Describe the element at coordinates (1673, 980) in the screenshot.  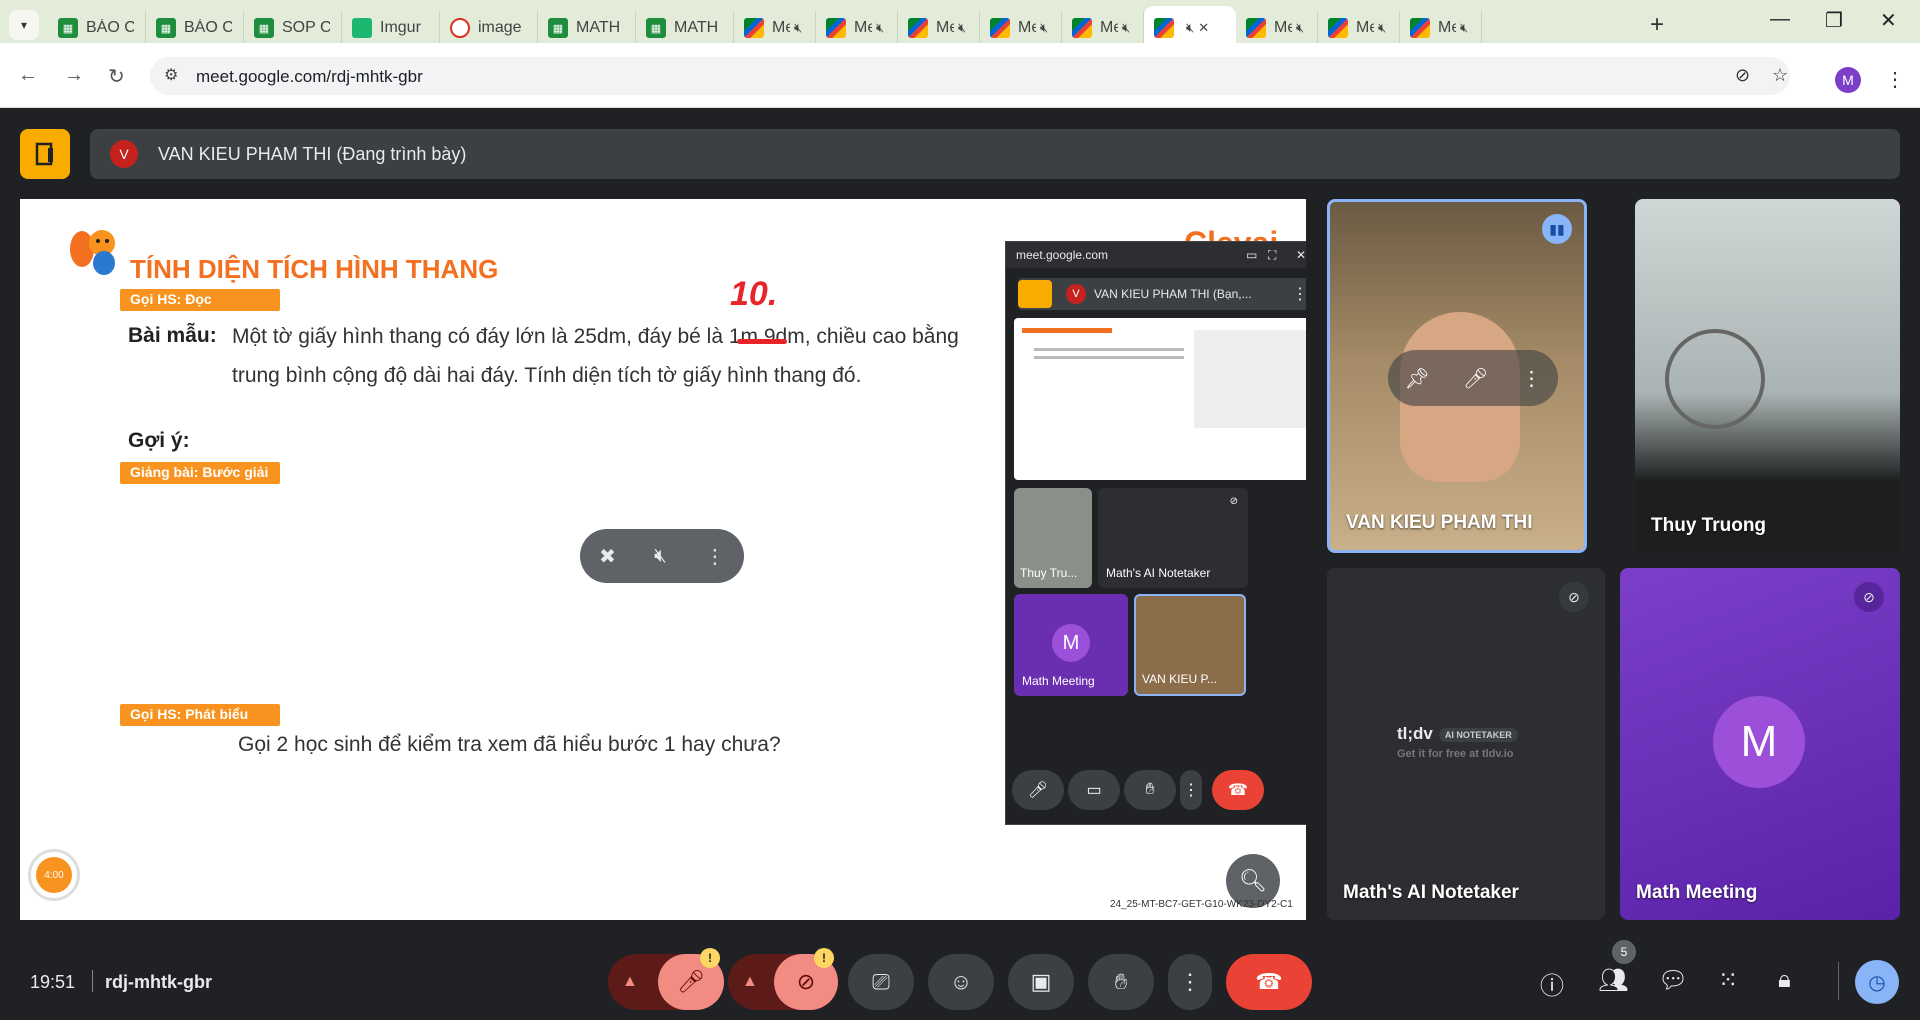
I see `chat-button: 💬︎` at that location.